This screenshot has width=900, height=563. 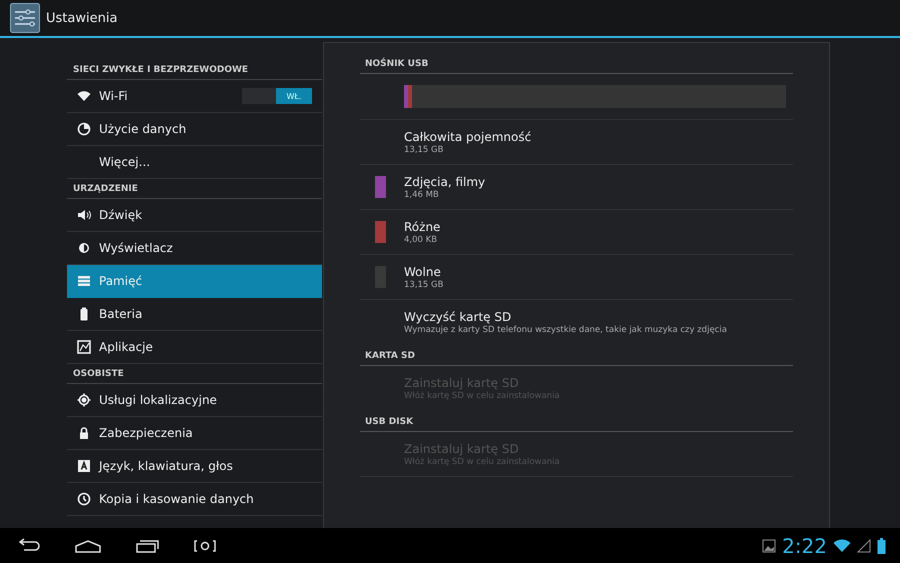 I want to click on settings-menu-item: Kopia i kasowanie danych, so click(x=194, y=499).